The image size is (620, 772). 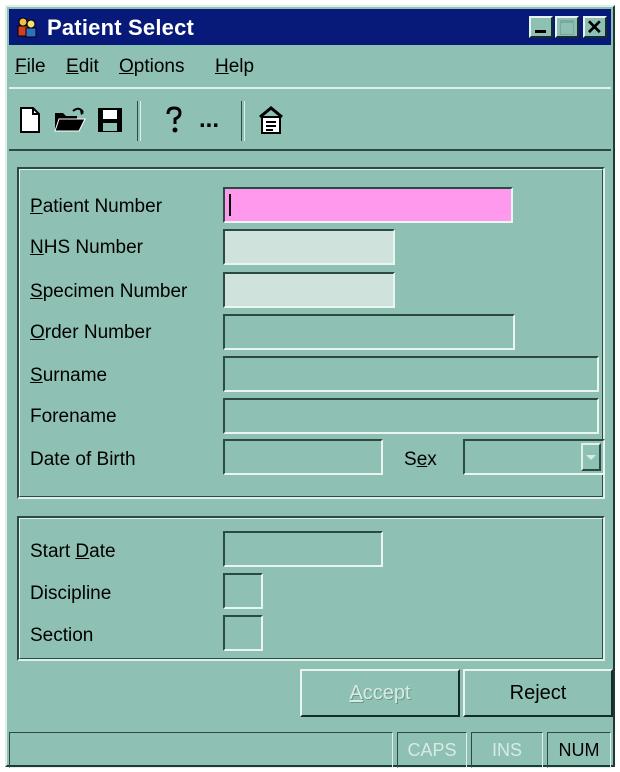 I want to click on window-title: Patient Select, so click(x=121, y=27).